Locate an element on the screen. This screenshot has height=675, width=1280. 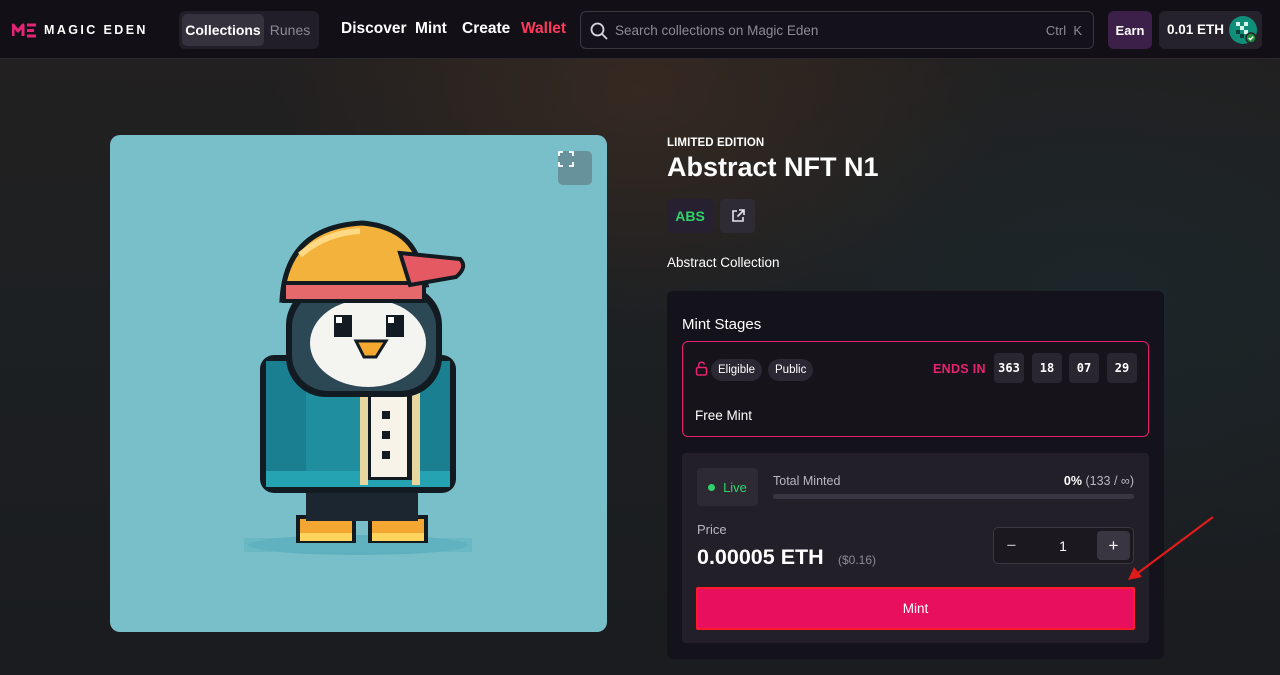
wallet-balance-button: 0.01 ETH is located at coordinates (1210, 30).